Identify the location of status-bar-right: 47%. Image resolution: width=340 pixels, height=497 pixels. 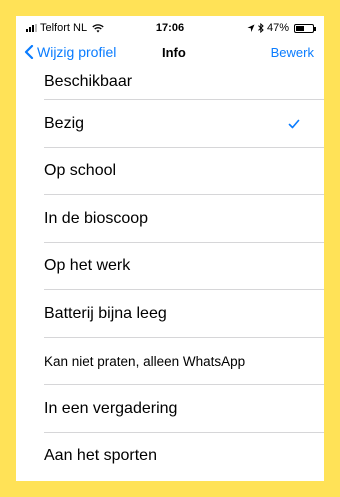
(281, 28).